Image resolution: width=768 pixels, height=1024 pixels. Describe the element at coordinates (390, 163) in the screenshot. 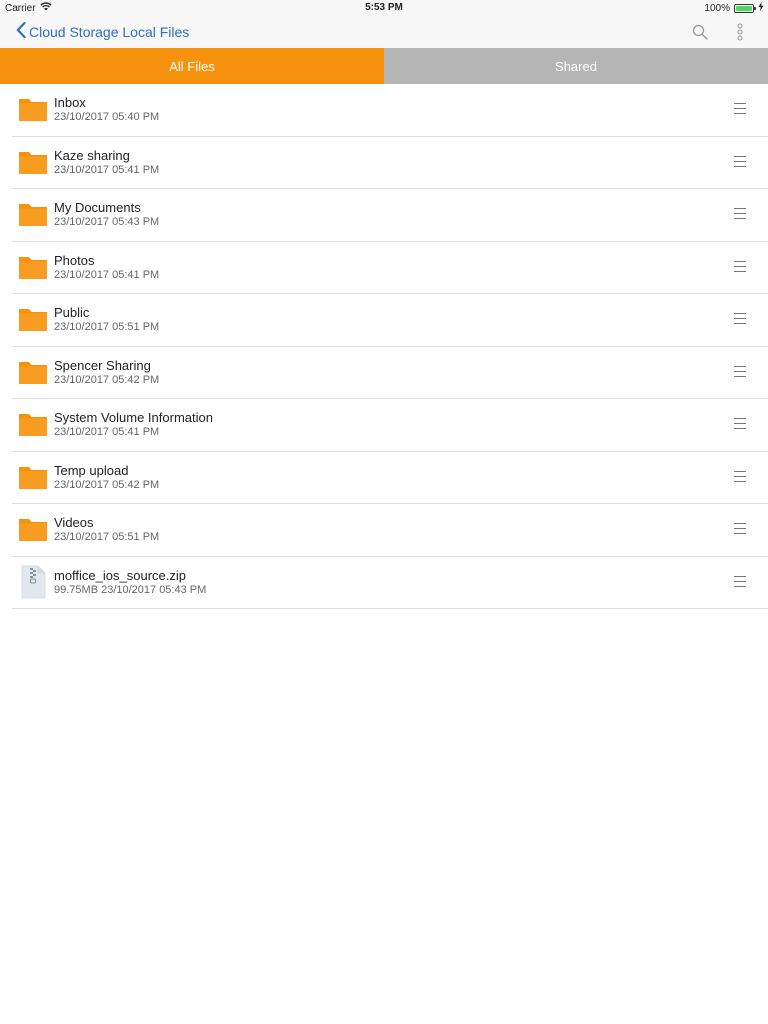

I see `list-item: Kaze sharing 23/10/2017 05:41 PM` at that location.